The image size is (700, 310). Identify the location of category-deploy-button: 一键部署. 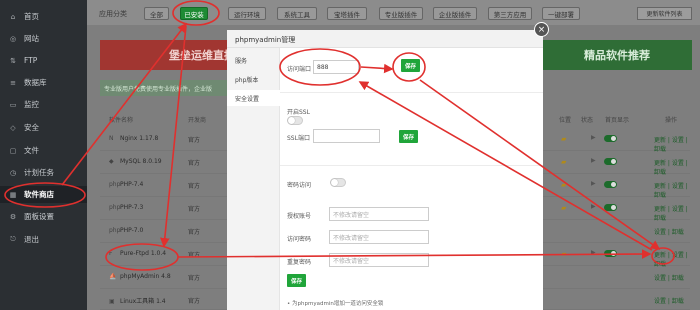
(561, 13).